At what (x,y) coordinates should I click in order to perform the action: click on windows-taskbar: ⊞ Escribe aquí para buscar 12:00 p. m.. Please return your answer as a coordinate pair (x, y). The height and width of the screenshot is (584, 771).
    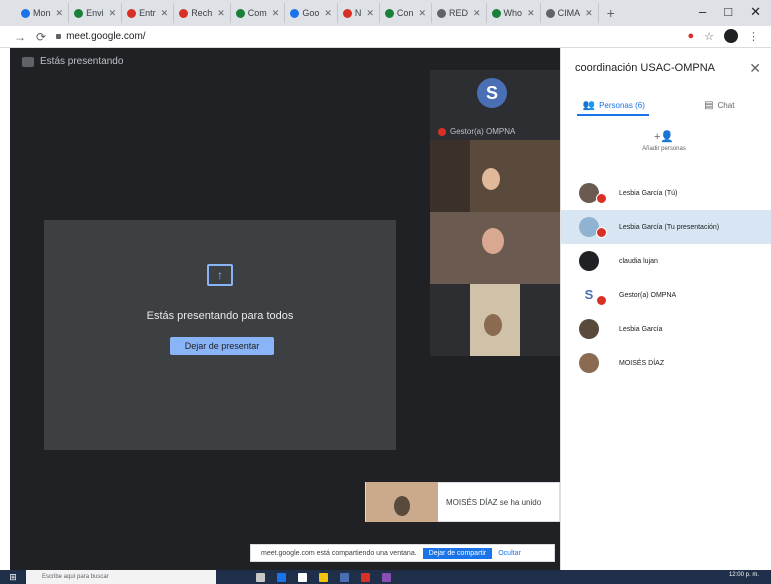
    Looking at the image, I should click on (385, 577).